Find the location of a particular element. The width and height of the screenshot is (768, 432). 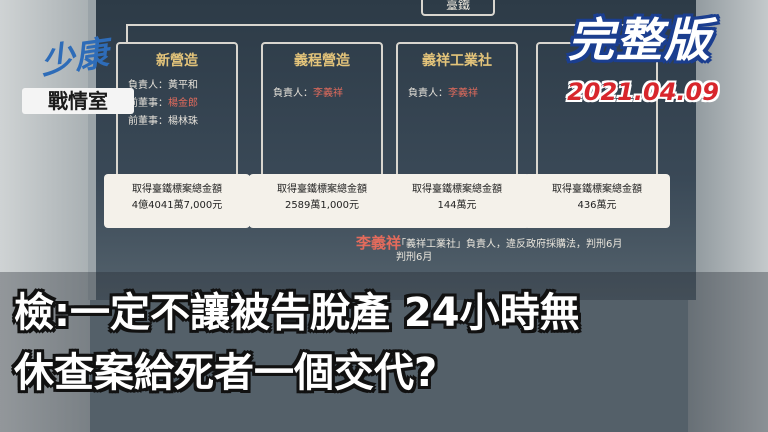

card-line-name: 黃平和 is located at coordinates (183, 85).